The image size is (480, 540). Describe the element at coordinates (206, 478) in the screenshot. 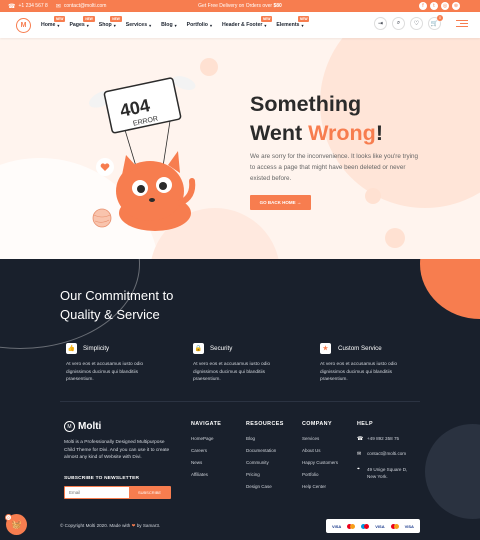

I see `footer-link: Affiliates` at that location.